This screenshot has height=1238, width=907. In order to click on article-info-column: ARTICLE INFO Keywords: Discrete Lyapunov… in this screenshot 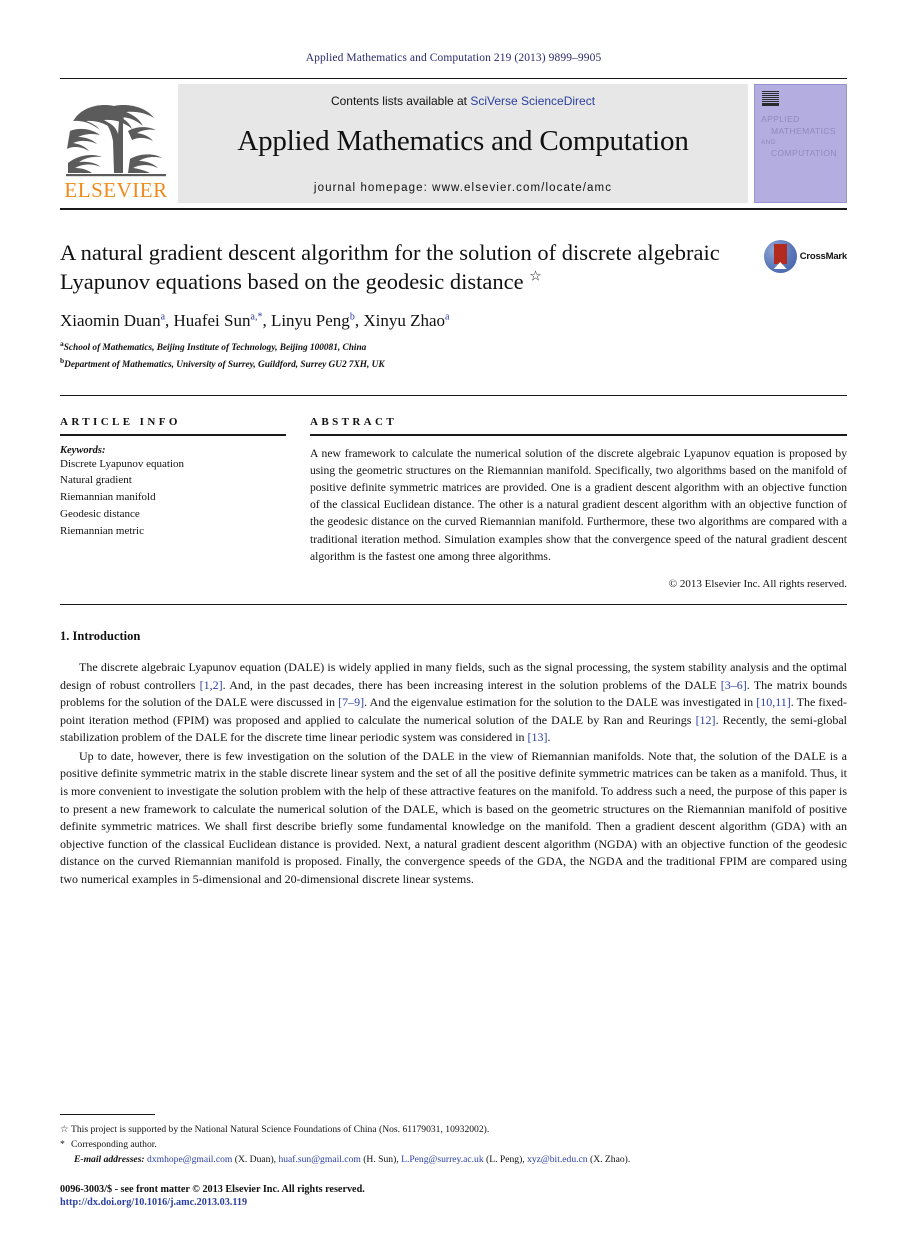, I will do `click(185, 503)`.